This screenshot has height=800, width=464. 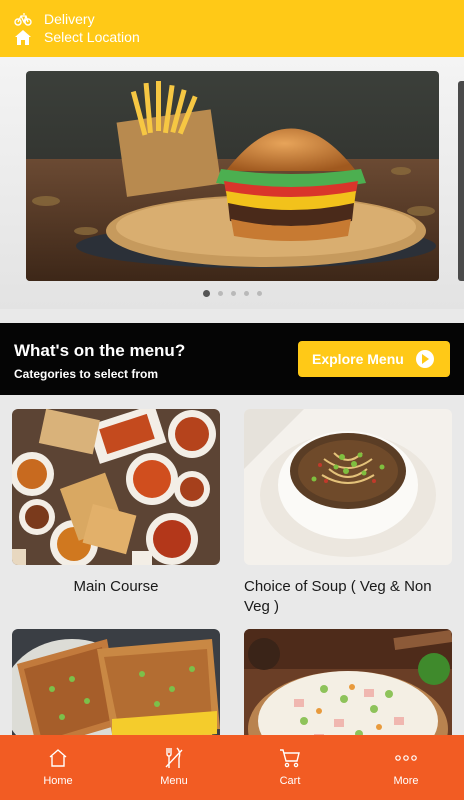 I want to click on category-card-soup: Choice of Soup ( Veg & Non Veg ), so click(x=348, y=513).